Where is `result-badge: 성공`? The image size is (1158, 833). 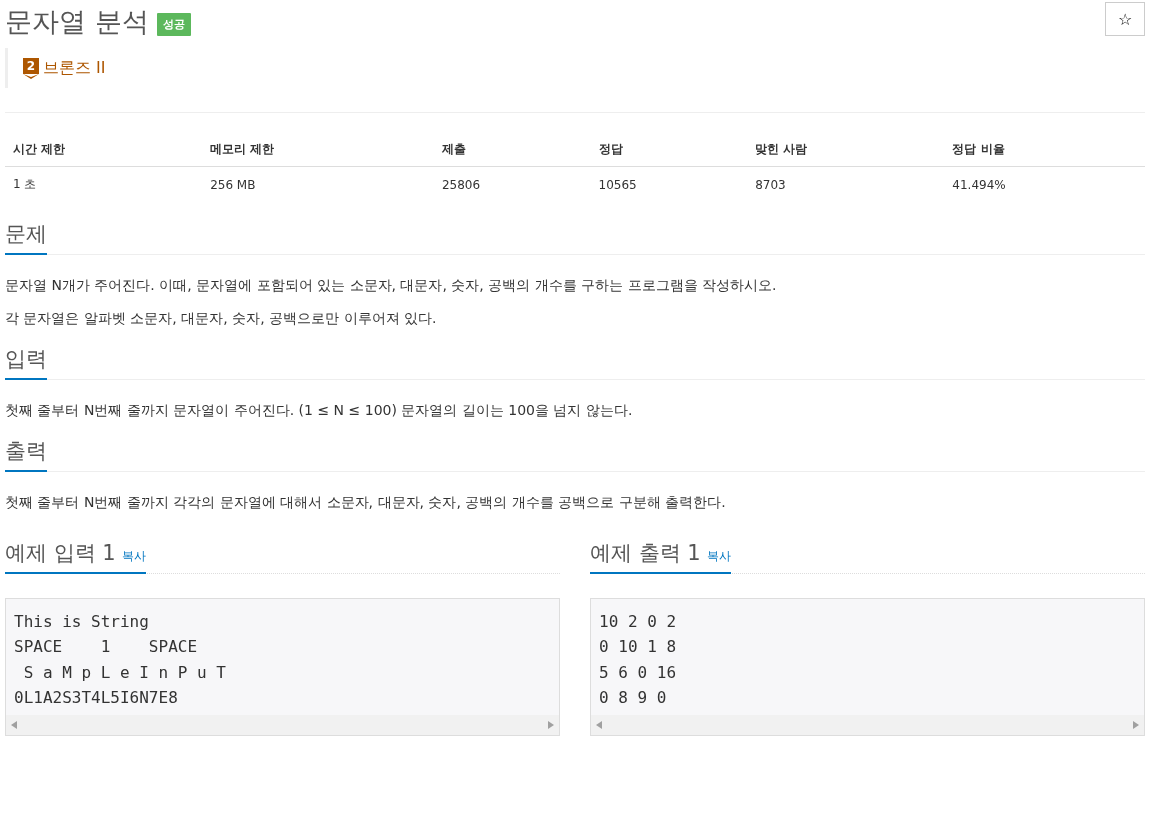
result-badge: 성공 is located at coordinates (173, 24).